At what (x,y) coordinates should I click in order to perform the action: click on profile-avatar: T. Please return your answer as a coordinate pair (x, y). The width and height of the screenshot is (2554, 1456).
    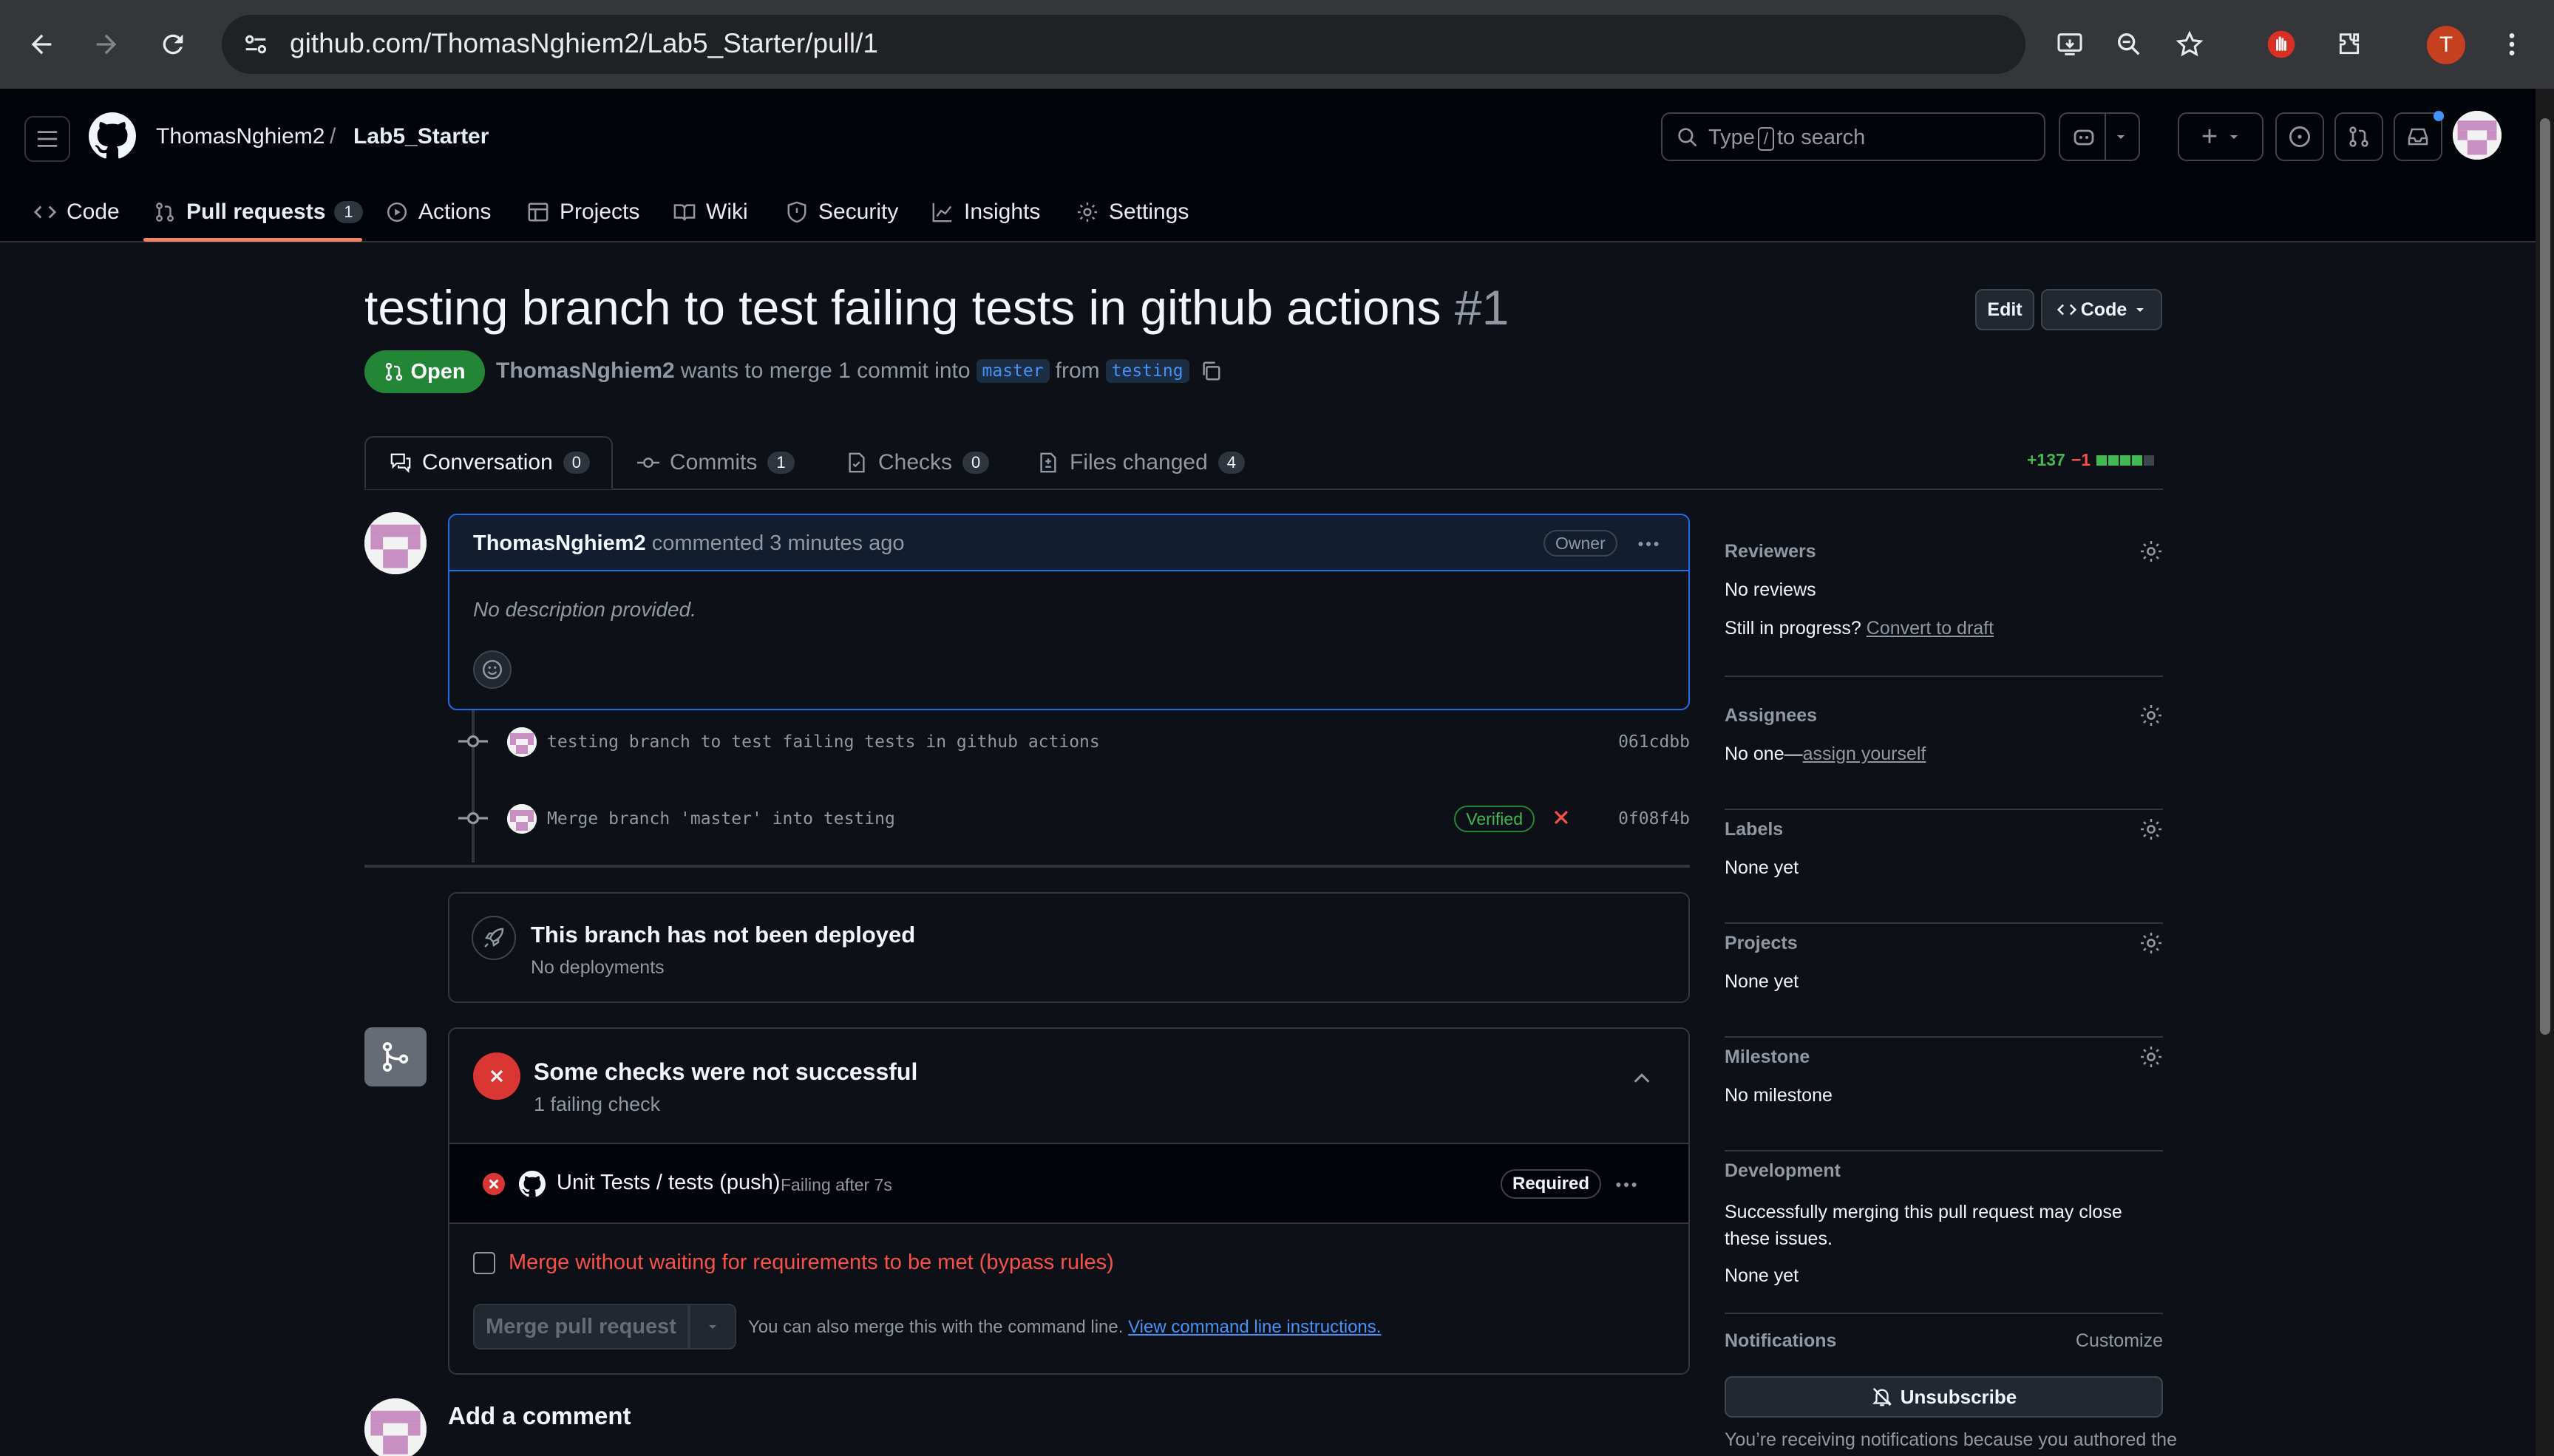
    Looking at the image, I should click on (2446, 45).